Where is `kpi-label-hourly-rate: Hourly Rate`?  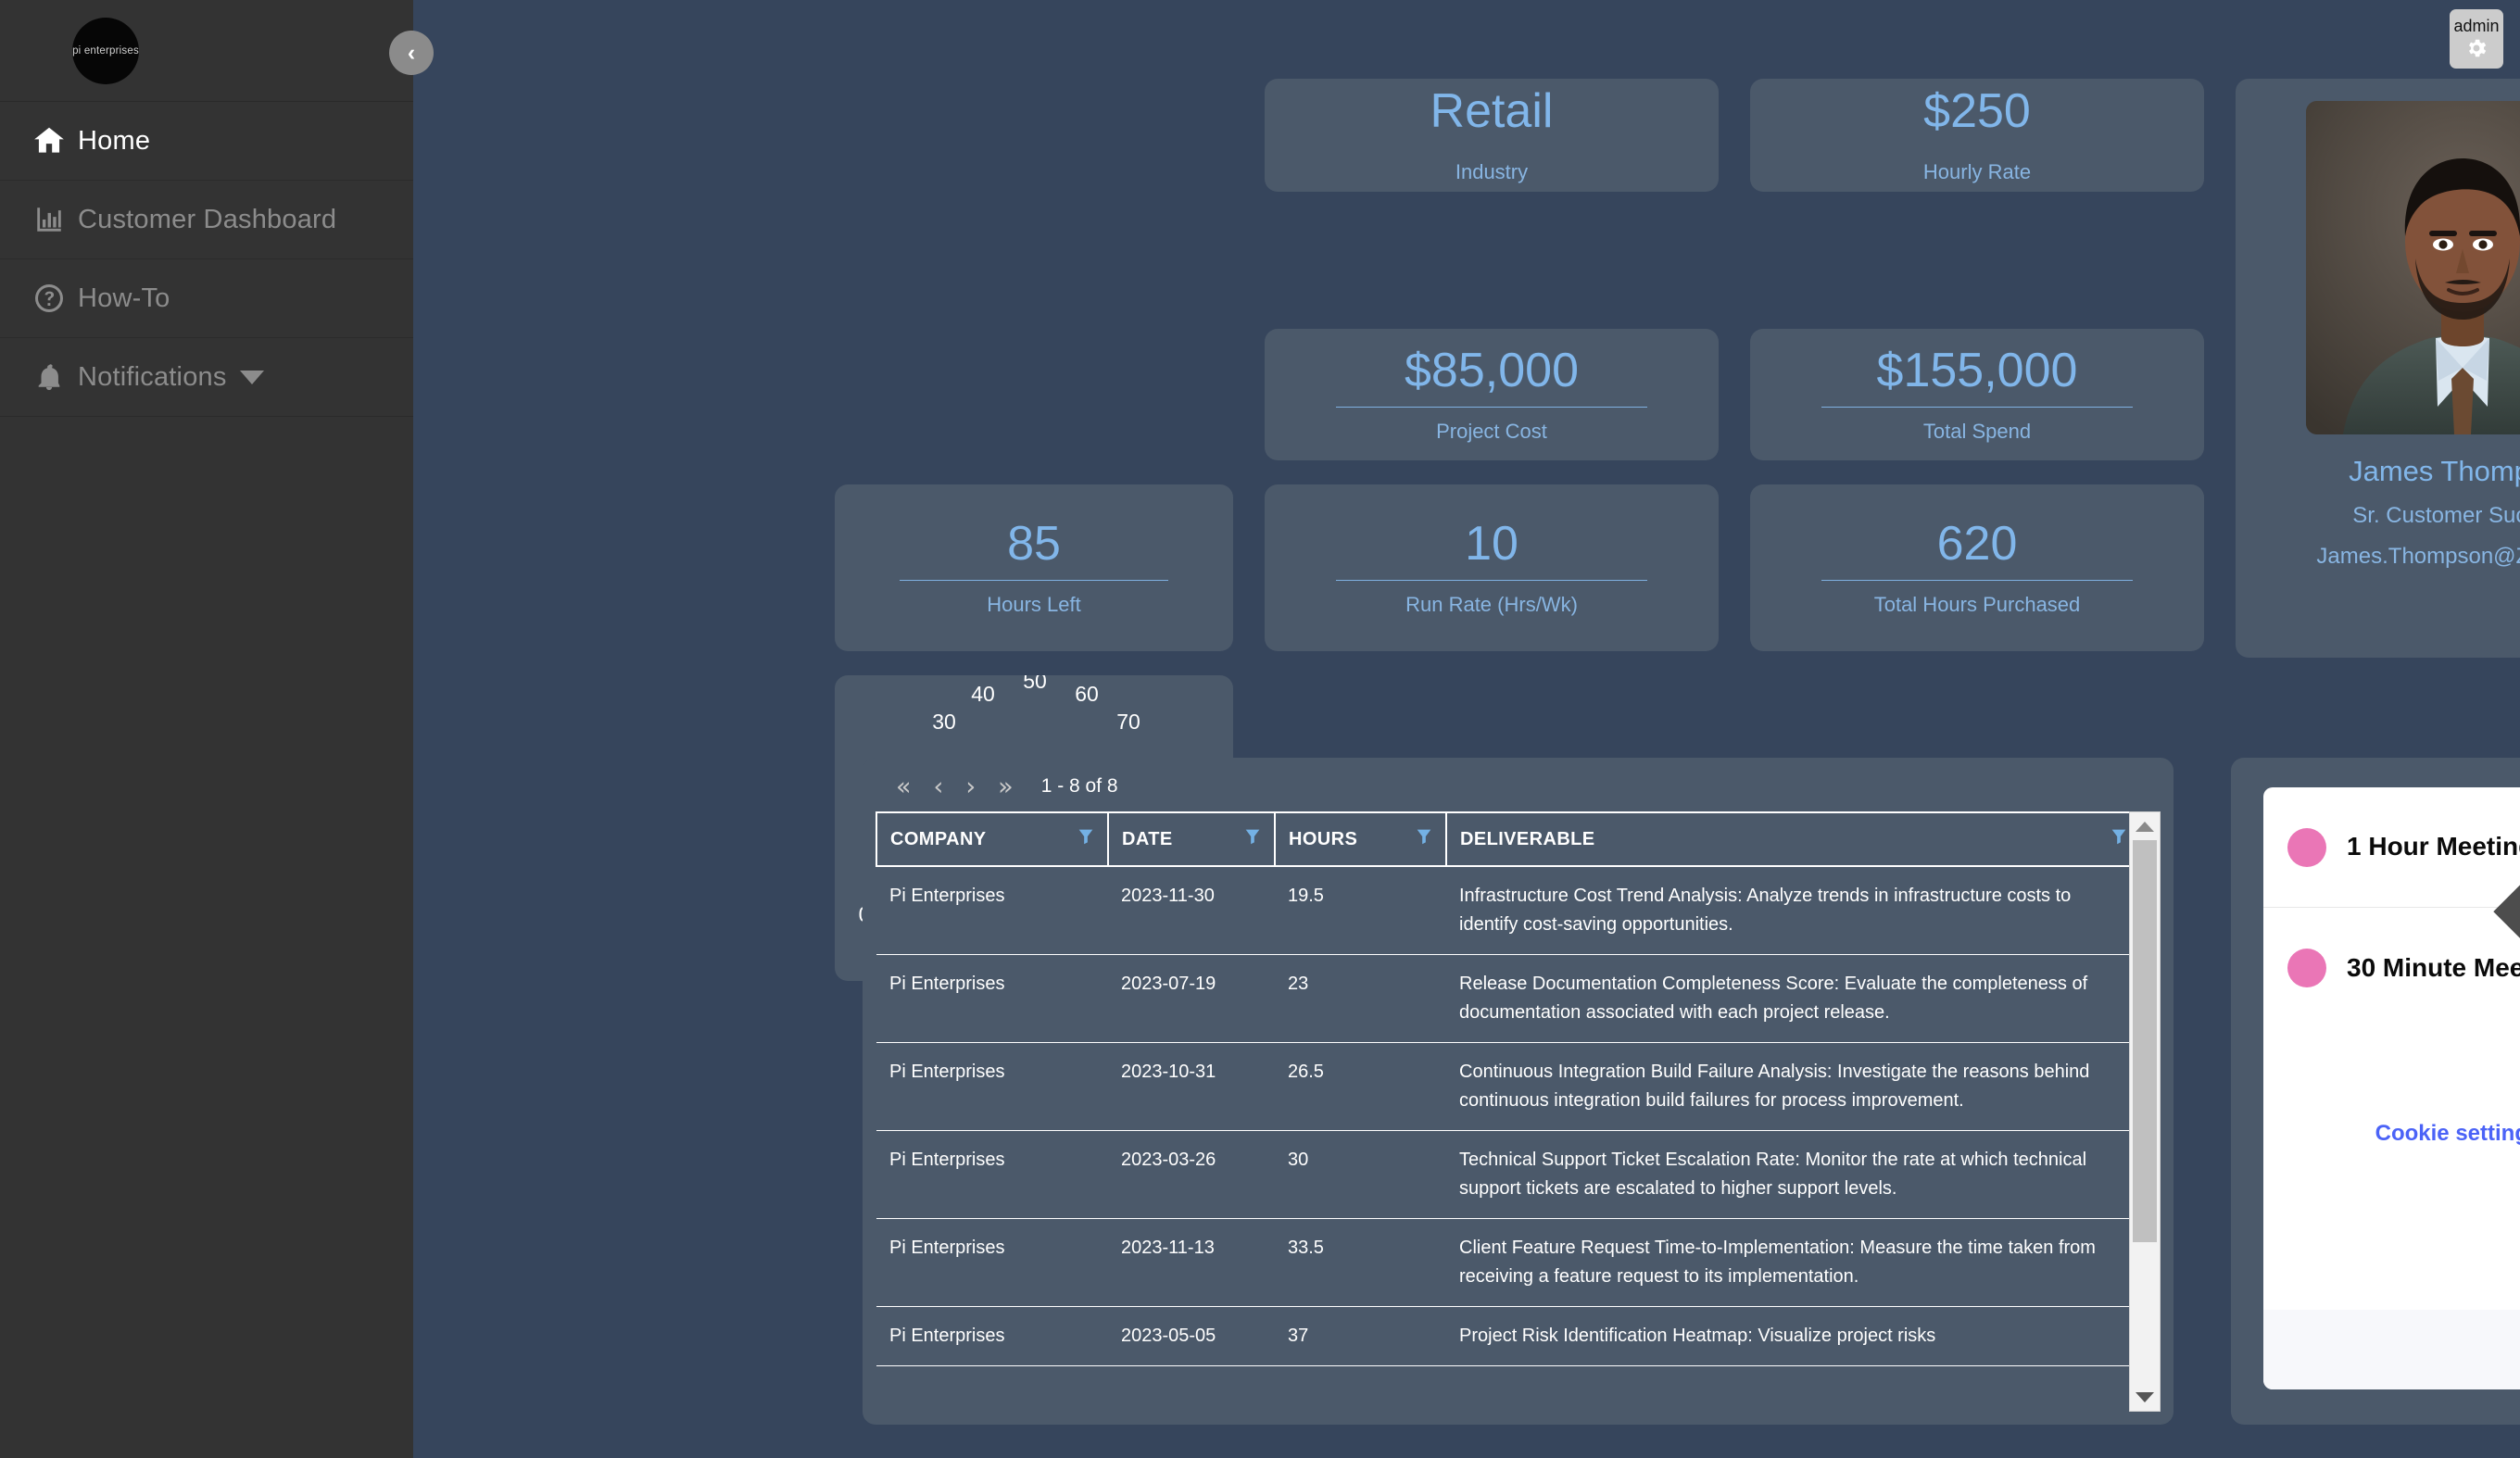
kpi-label-hourly-rate: Hourly Rate is located at coordinates (1977, 171).